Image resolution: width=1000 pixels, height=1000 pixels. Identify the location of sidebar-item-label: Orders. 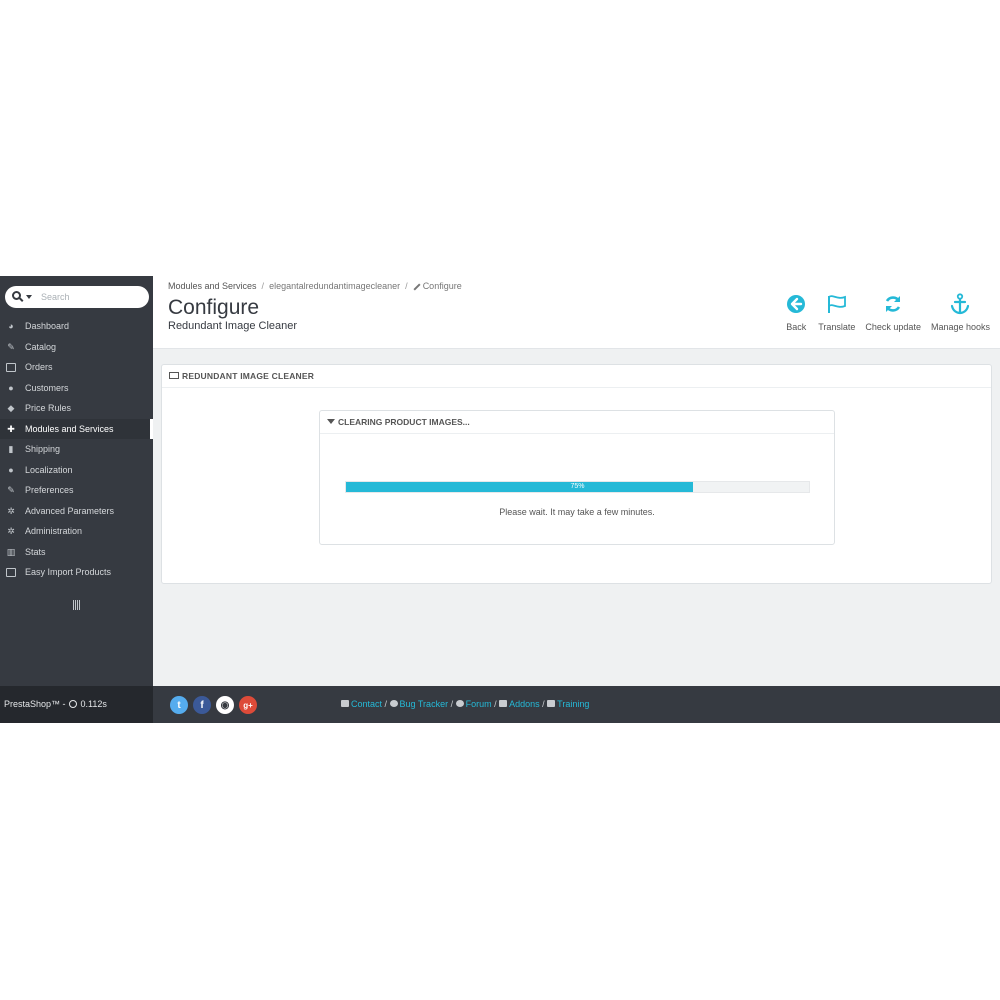
(39, 367).